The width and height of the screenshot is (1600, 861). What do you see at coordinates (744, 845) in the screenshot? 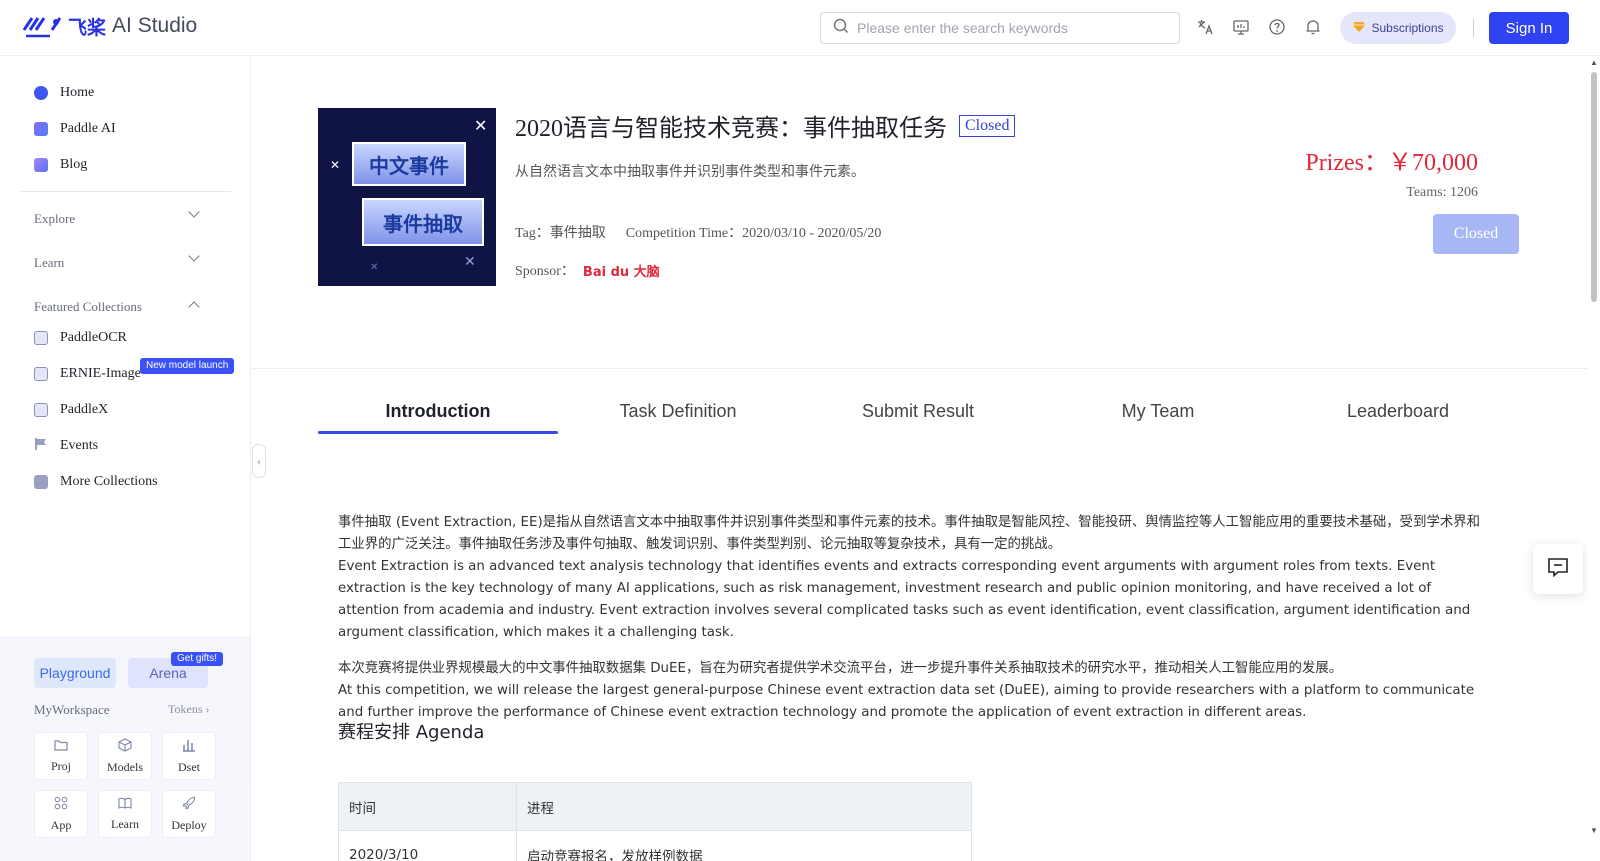
I see `table-cell: 启动竞赛报名，发放样例数据` at bounding box center [744, 845].